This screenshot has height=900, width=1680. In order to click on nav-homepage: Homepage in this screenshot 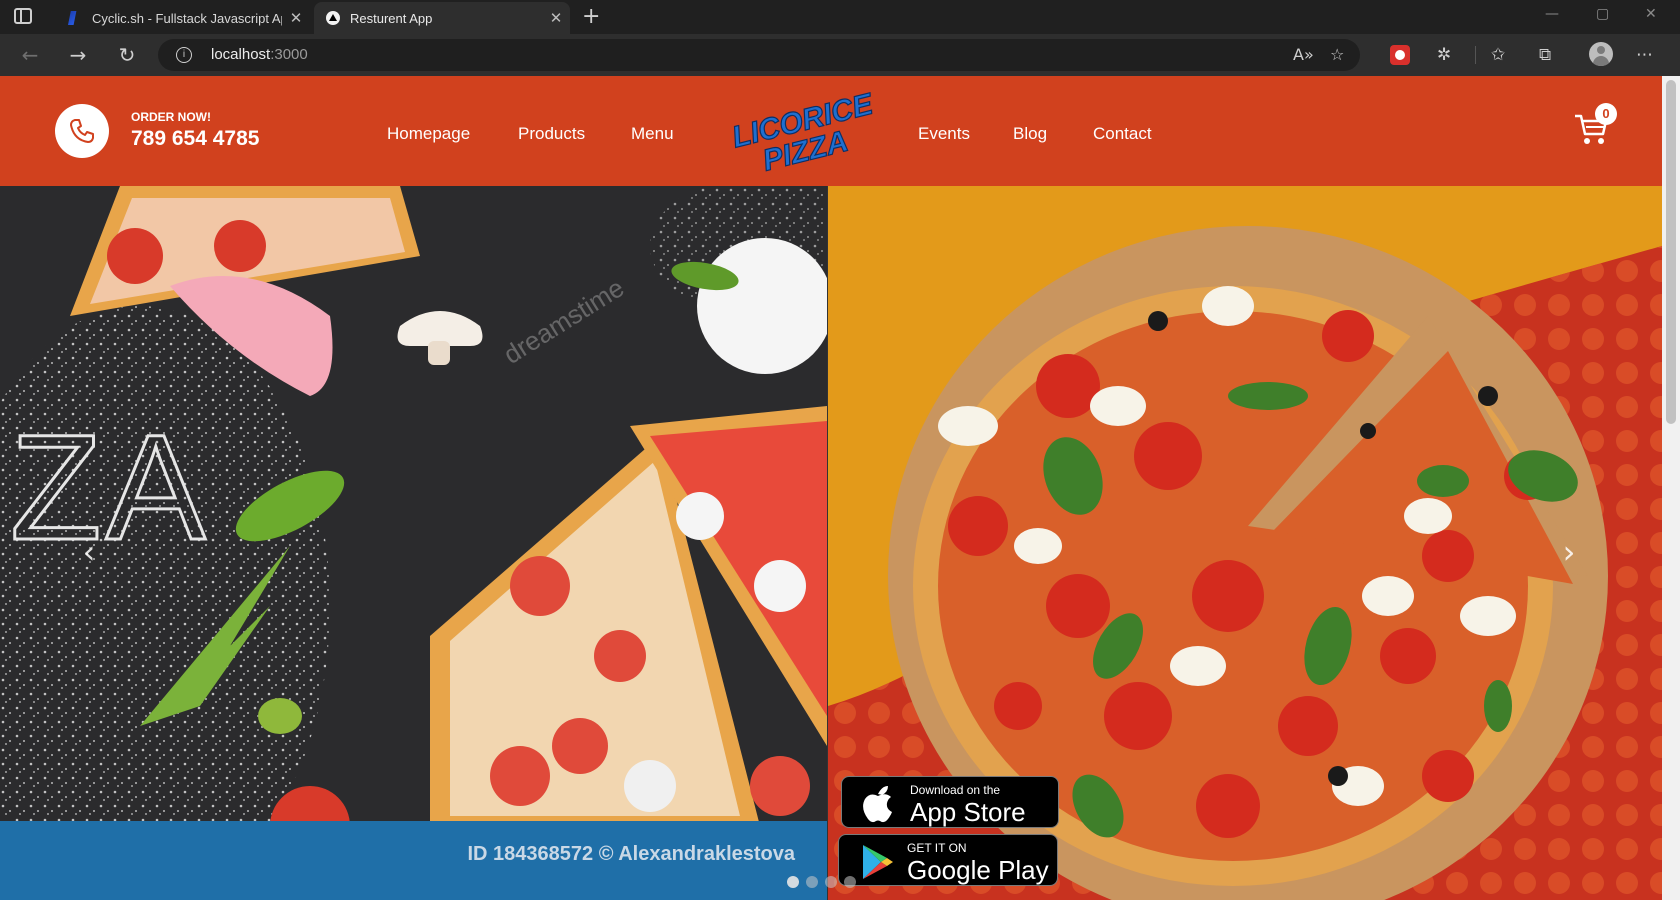, I will do `click(428, 134)`.